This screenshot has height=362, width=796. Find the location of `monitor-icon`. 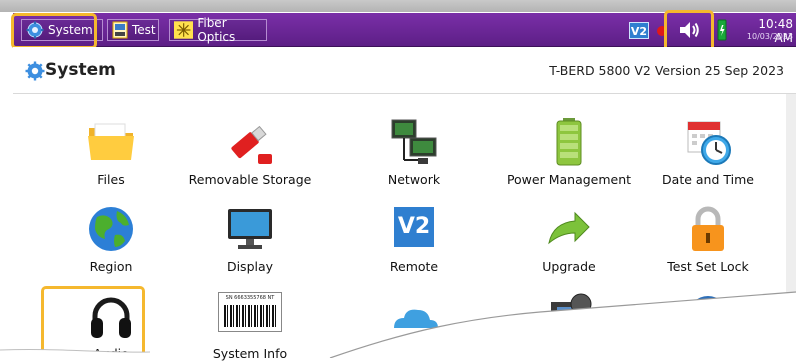

monitor-icon is located at coordinates (250, 229).